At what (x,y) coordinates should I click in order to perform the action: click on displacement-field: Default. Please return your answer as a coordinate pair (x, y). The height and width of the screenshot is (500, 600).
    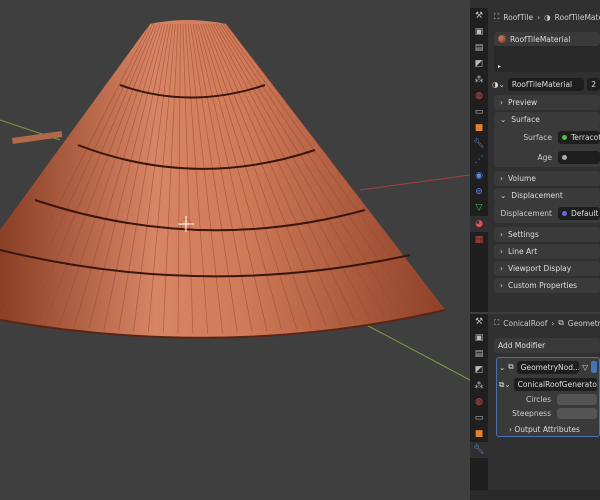
    Looking at the image, I should click on (579, 213).